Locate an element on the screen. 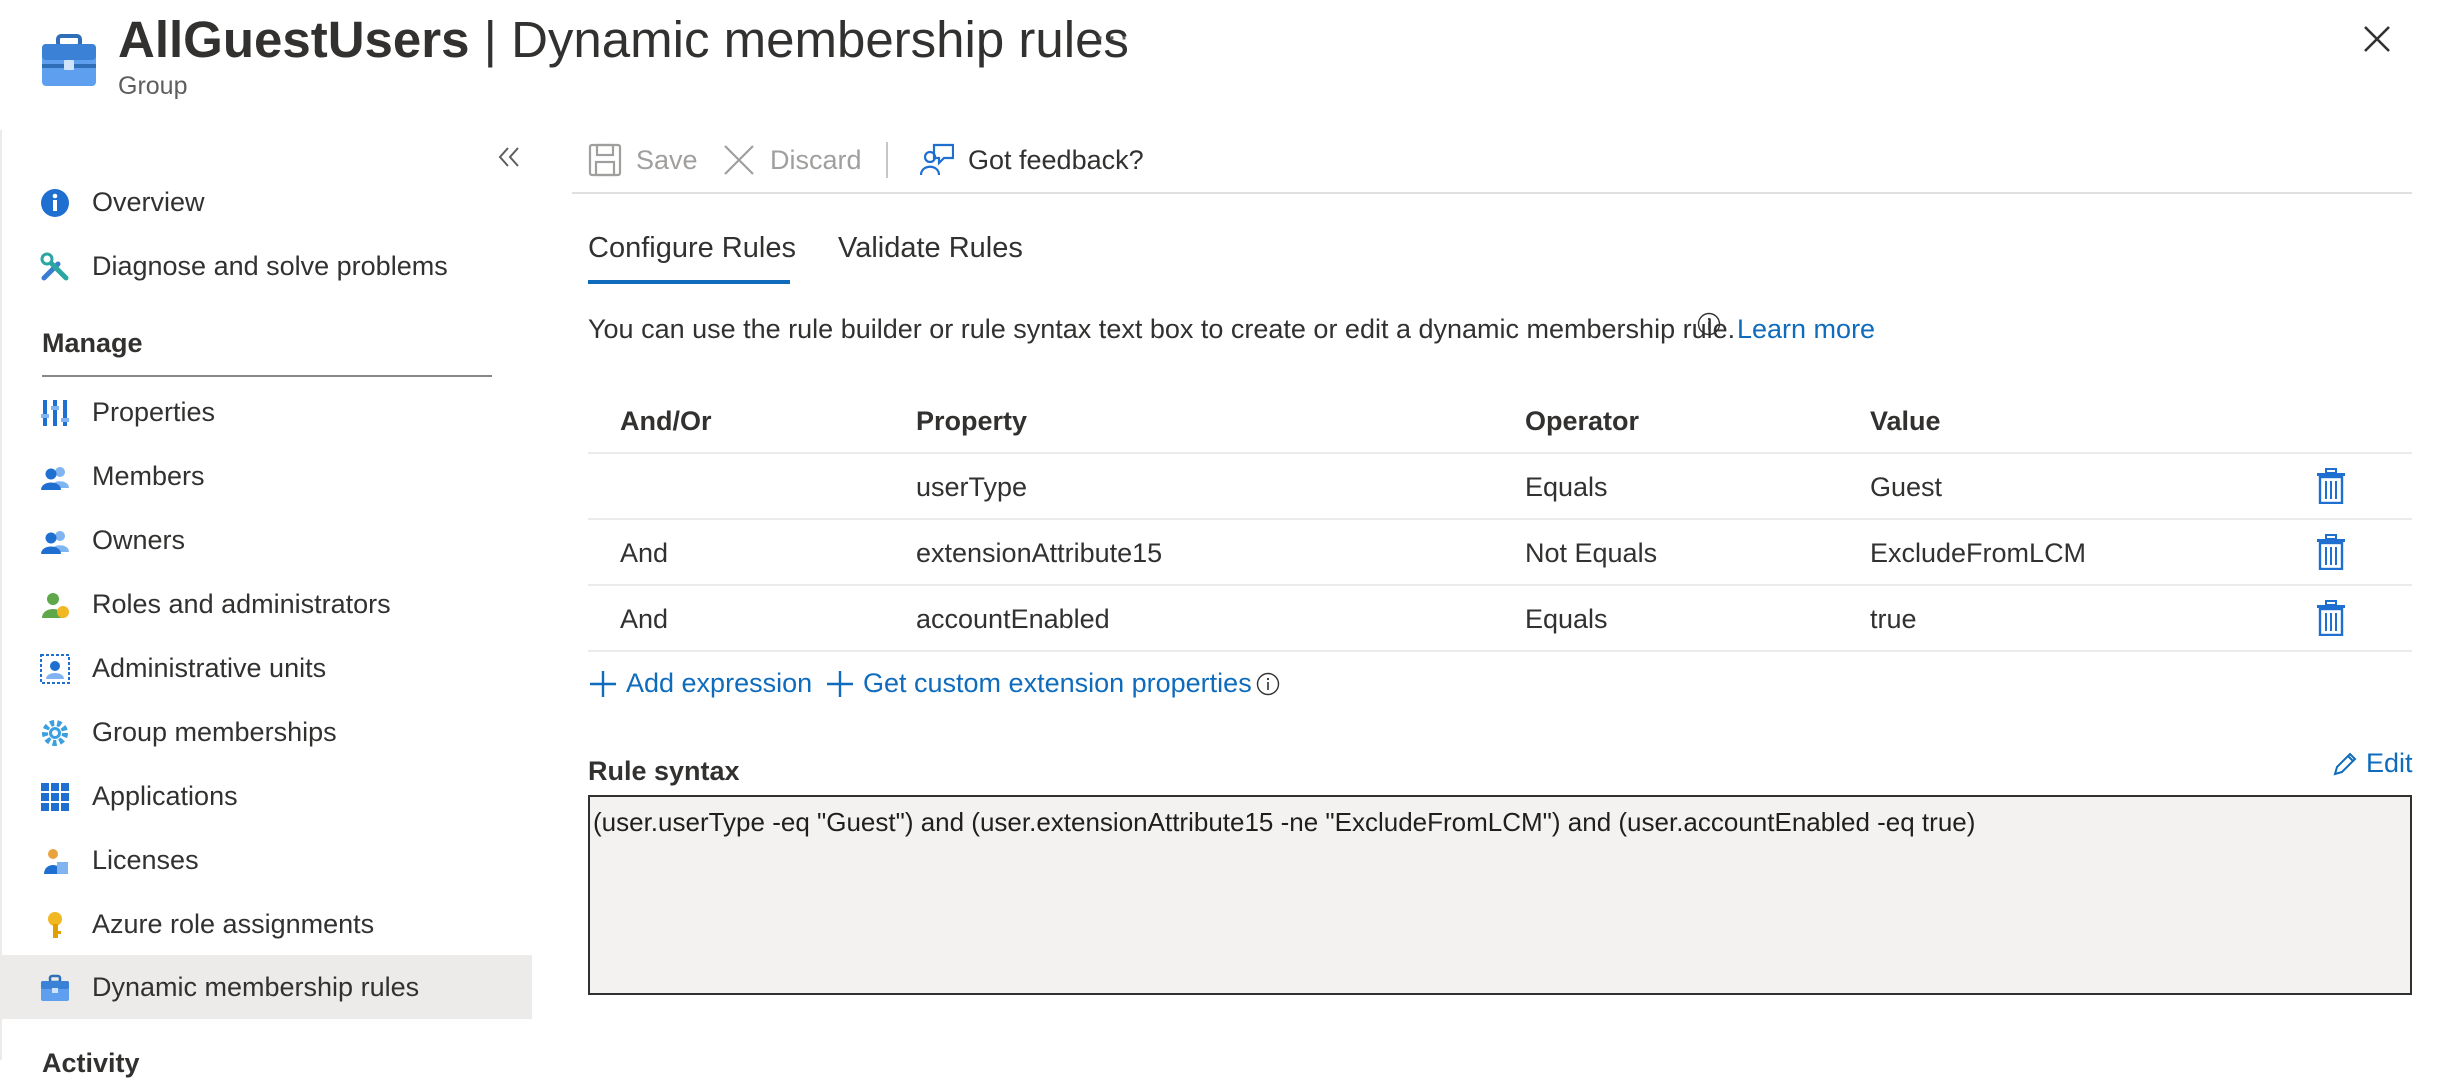 This screenshot has width=2450, height=1079. sidebar-item-members: Members is located at coordinates (266, 476).